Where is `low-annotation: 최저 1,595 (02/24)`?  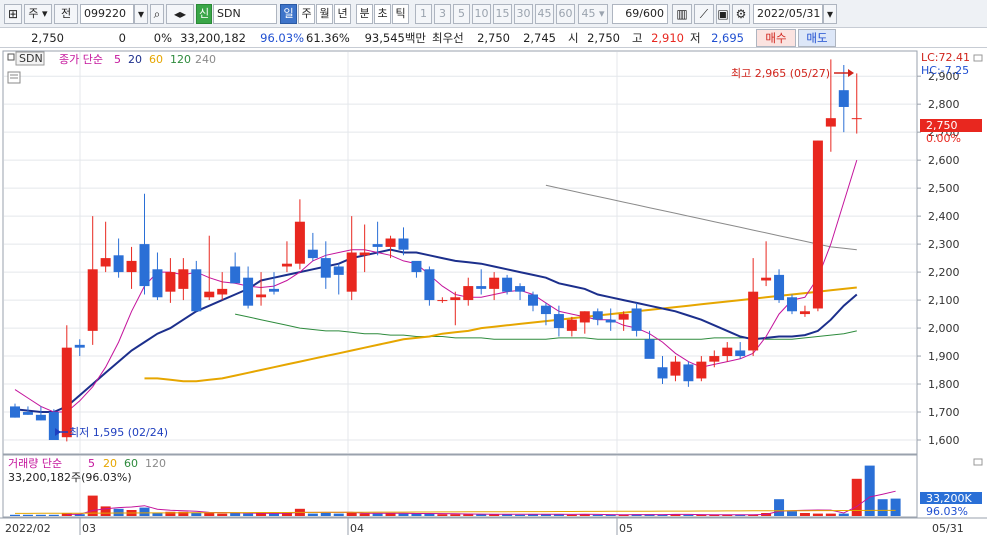
low-annotation: 최저 1,595 (02/24) is located at coordinates (118, 432).